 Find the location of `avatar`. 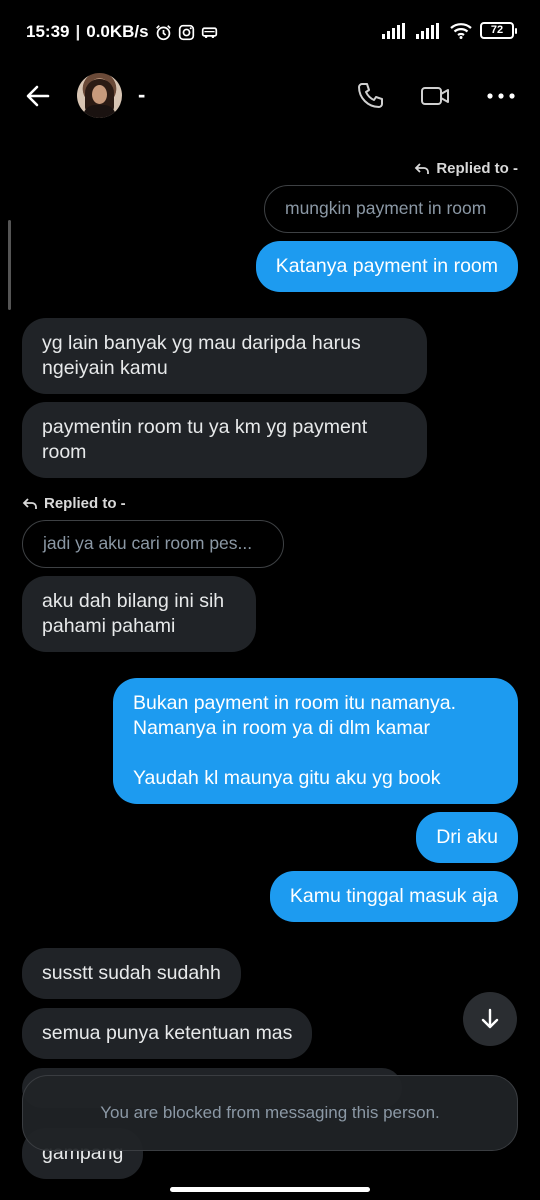

avatar is located at coordinates (99, 95).